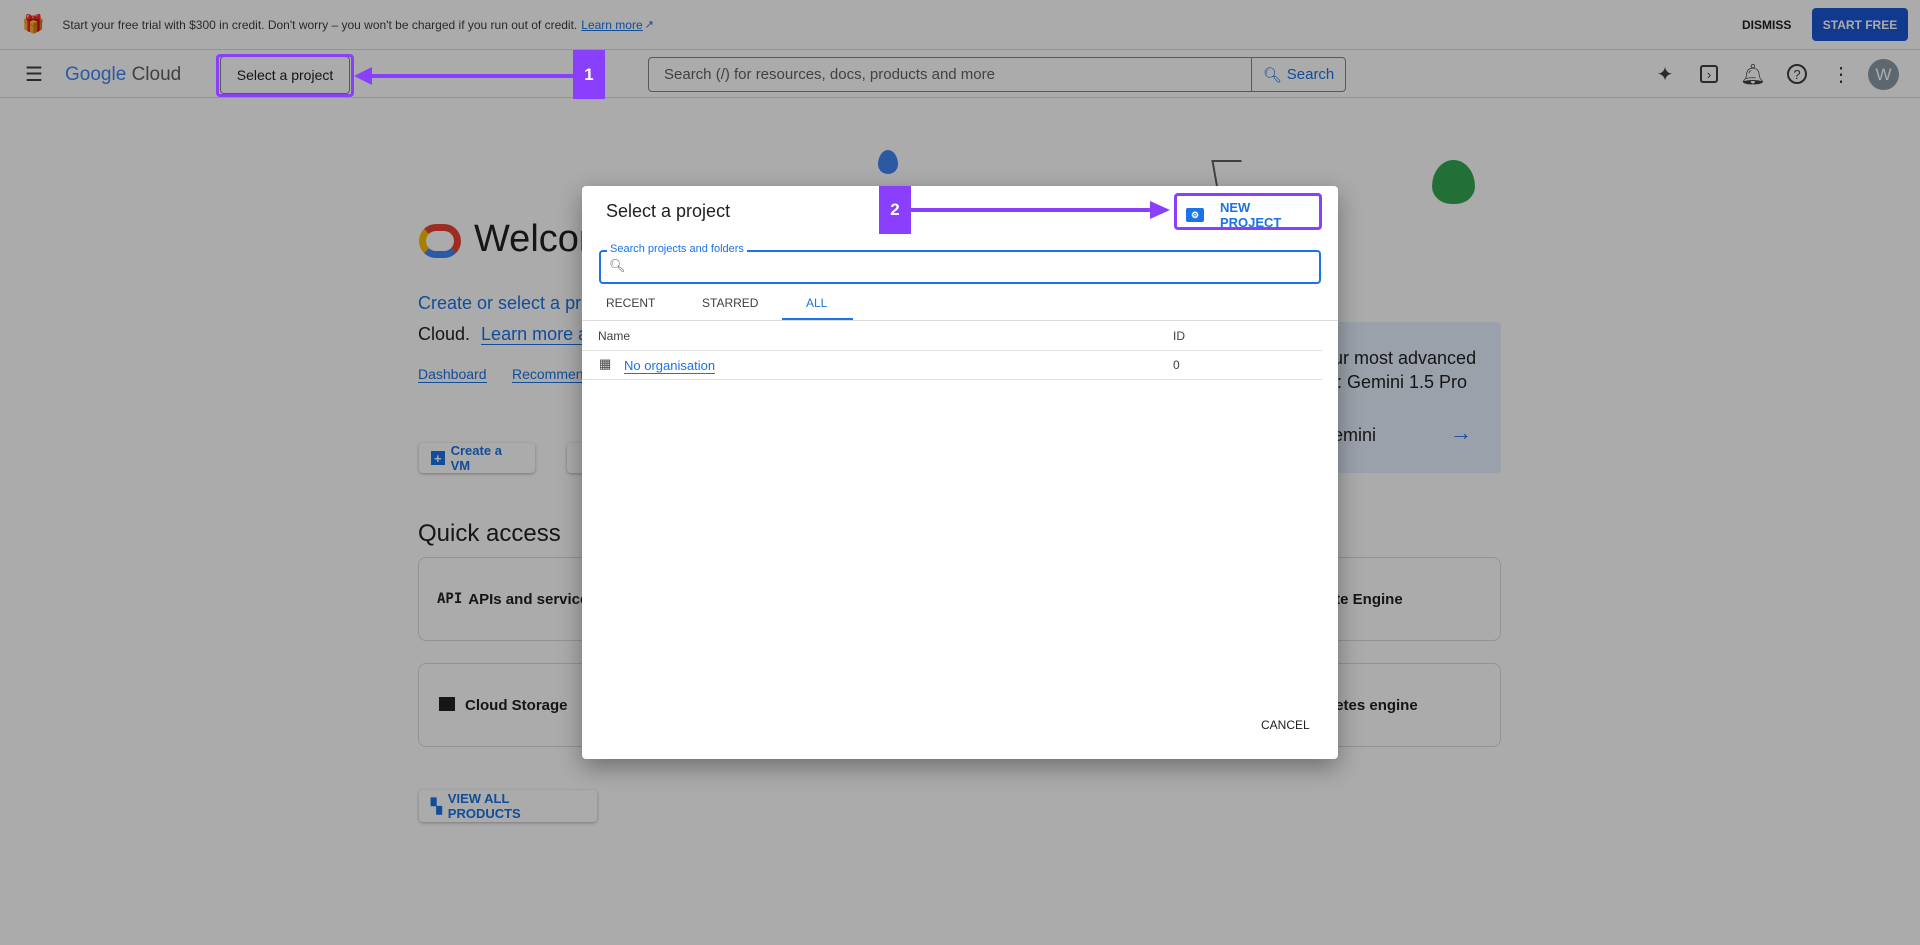  What do you see at coordinates (730, 303) in the screenshot?
I see `tab-starred: STARRED` at bounding box center [730, 303].